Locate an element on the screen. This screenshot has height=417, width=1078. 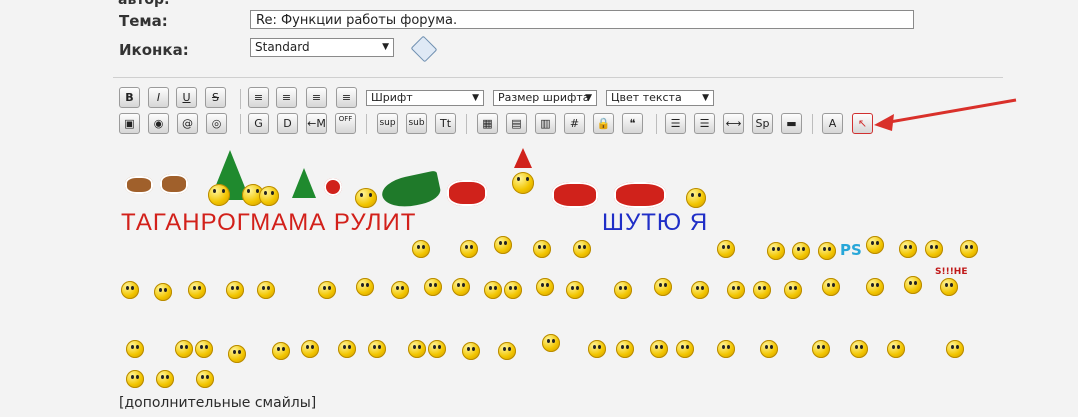
bold-button: B is located at coordinates (129, 97).